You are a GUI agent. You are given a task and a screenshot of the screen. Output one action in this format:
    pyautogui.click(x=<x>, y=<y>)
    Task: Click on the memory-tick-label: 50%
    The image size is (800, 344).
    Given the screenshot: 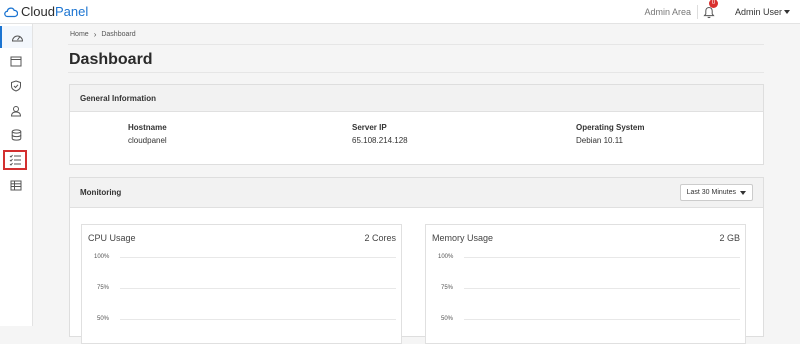 What is the action you would take?
    pyautogui.click(x=447, y=319)
    